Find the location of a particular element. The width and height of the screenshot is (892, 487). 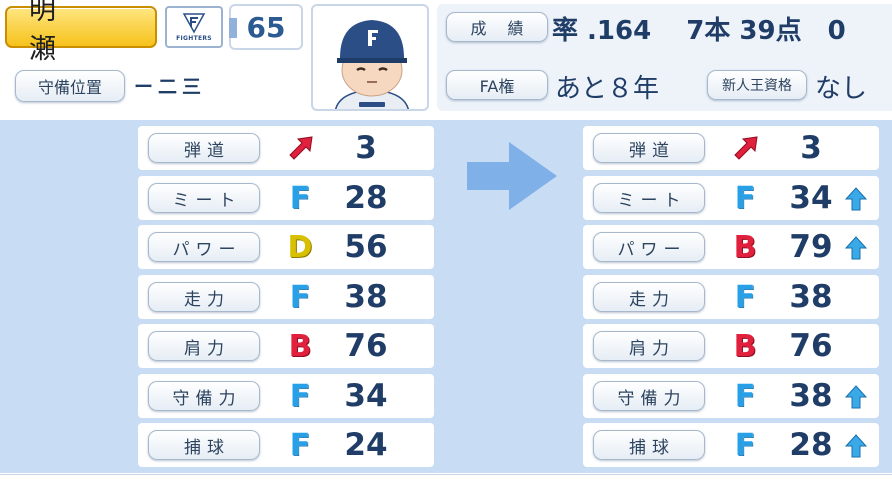

ability-rank: D is located at coordinates (300, 247).